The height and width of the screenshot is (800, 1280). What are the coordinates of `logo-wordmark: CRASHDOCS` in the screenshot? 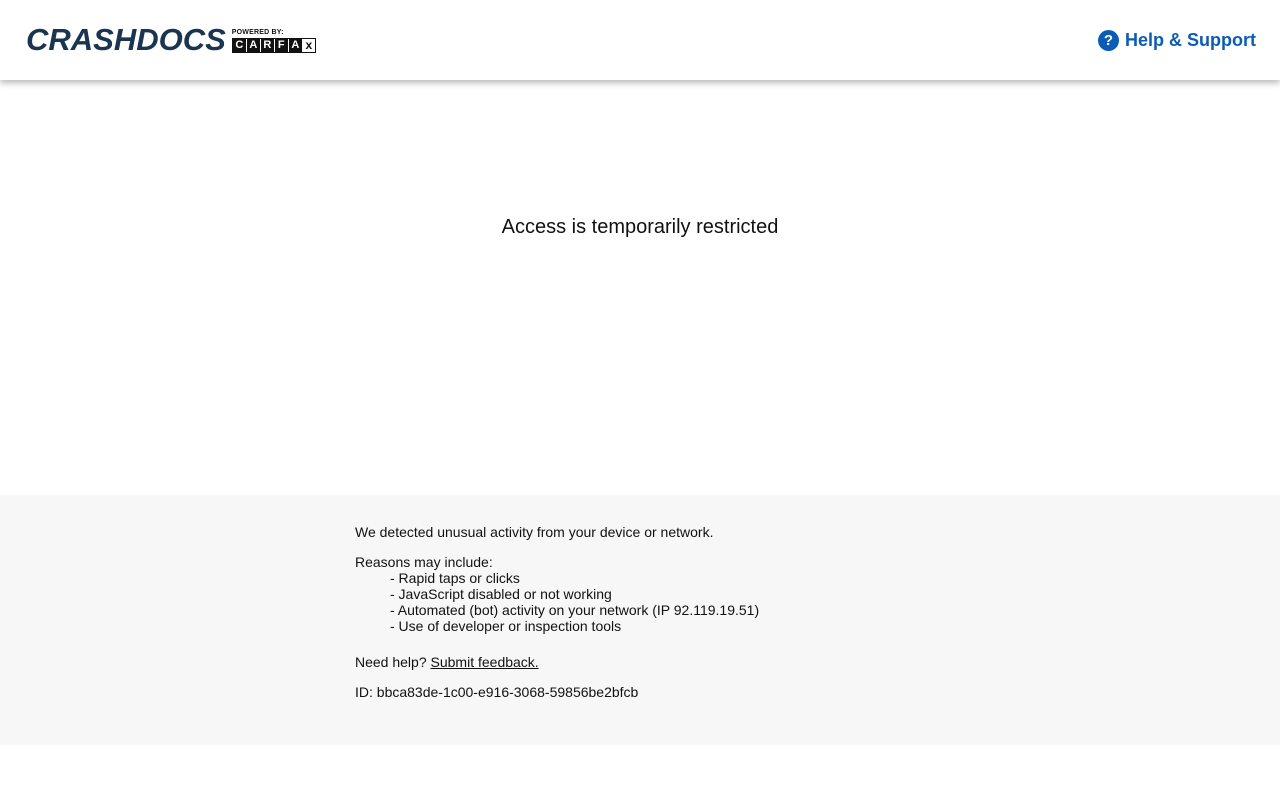 It's located at (126, 39).